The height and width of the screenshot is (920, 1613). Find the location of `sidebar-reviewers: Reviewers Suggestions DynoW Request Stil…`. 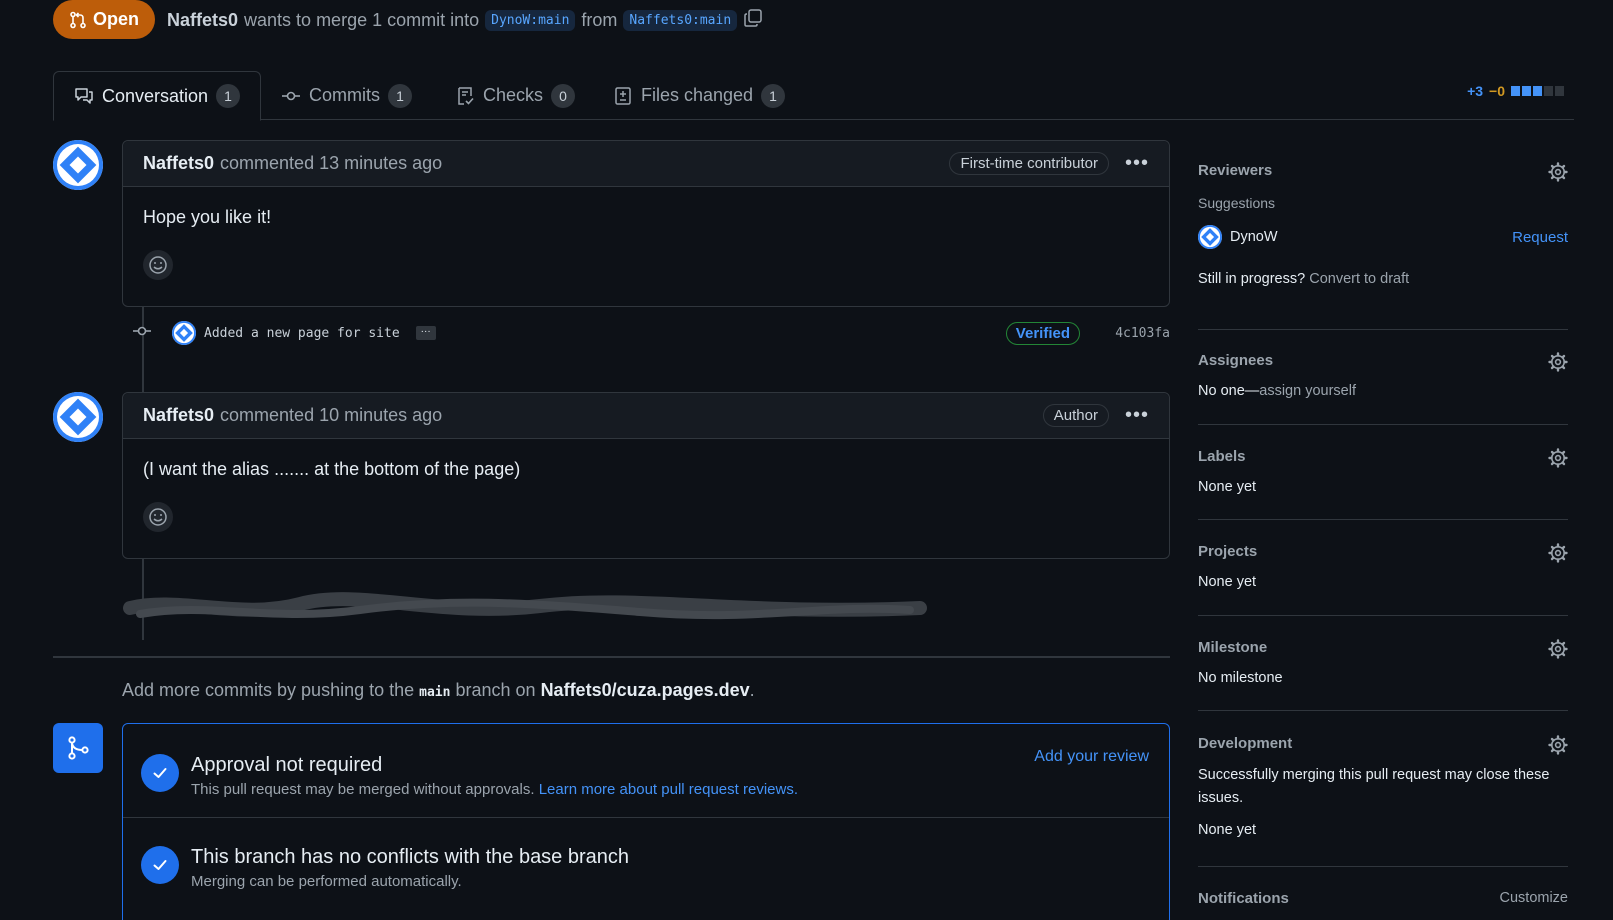

sidebar-reviewers: Reviewers Suggestions DynoW Request Stil… is located at coordinates (1383, 224).